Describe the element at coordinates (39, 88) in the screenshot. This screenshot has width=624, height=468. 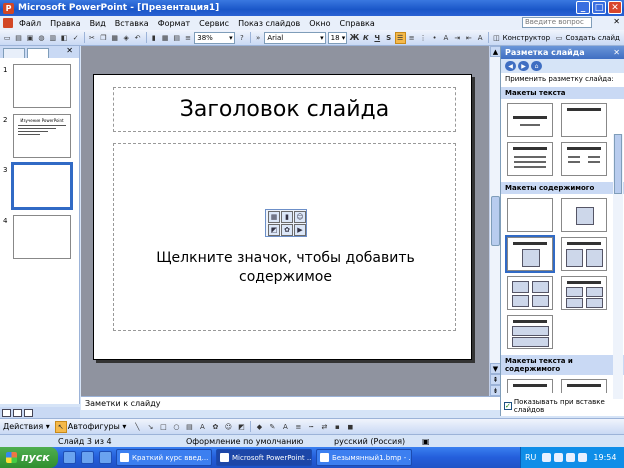
I see `slide-thumbnail-1: 1` at that location.